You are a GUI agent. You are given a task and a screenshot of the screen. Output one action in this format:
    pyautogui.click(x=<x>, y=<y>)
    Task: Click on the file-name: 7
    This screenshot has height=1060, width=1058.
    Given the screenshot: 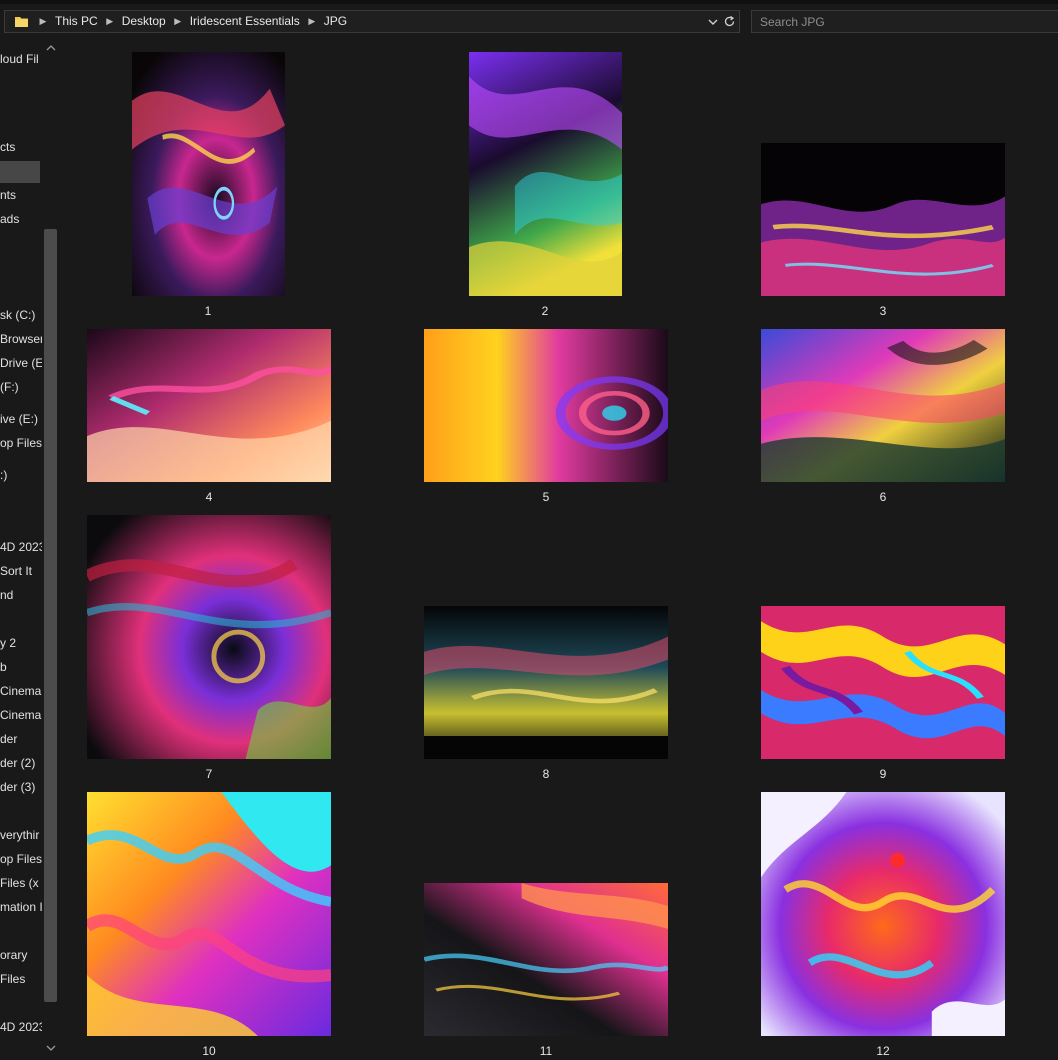 What is the action you would take?
    pyautogui.click(x=209, y=774)
    